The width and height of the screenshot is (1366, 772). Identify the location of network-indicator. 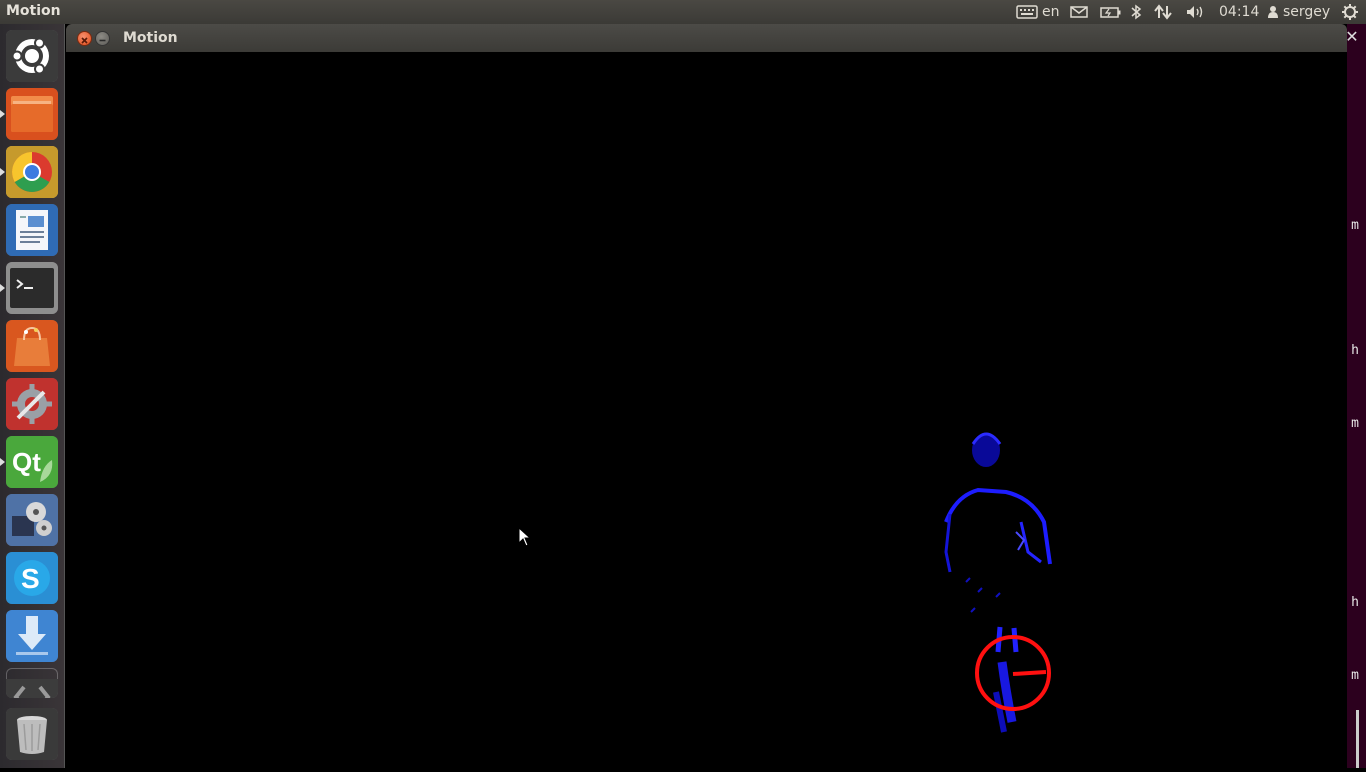
(1163, 12).